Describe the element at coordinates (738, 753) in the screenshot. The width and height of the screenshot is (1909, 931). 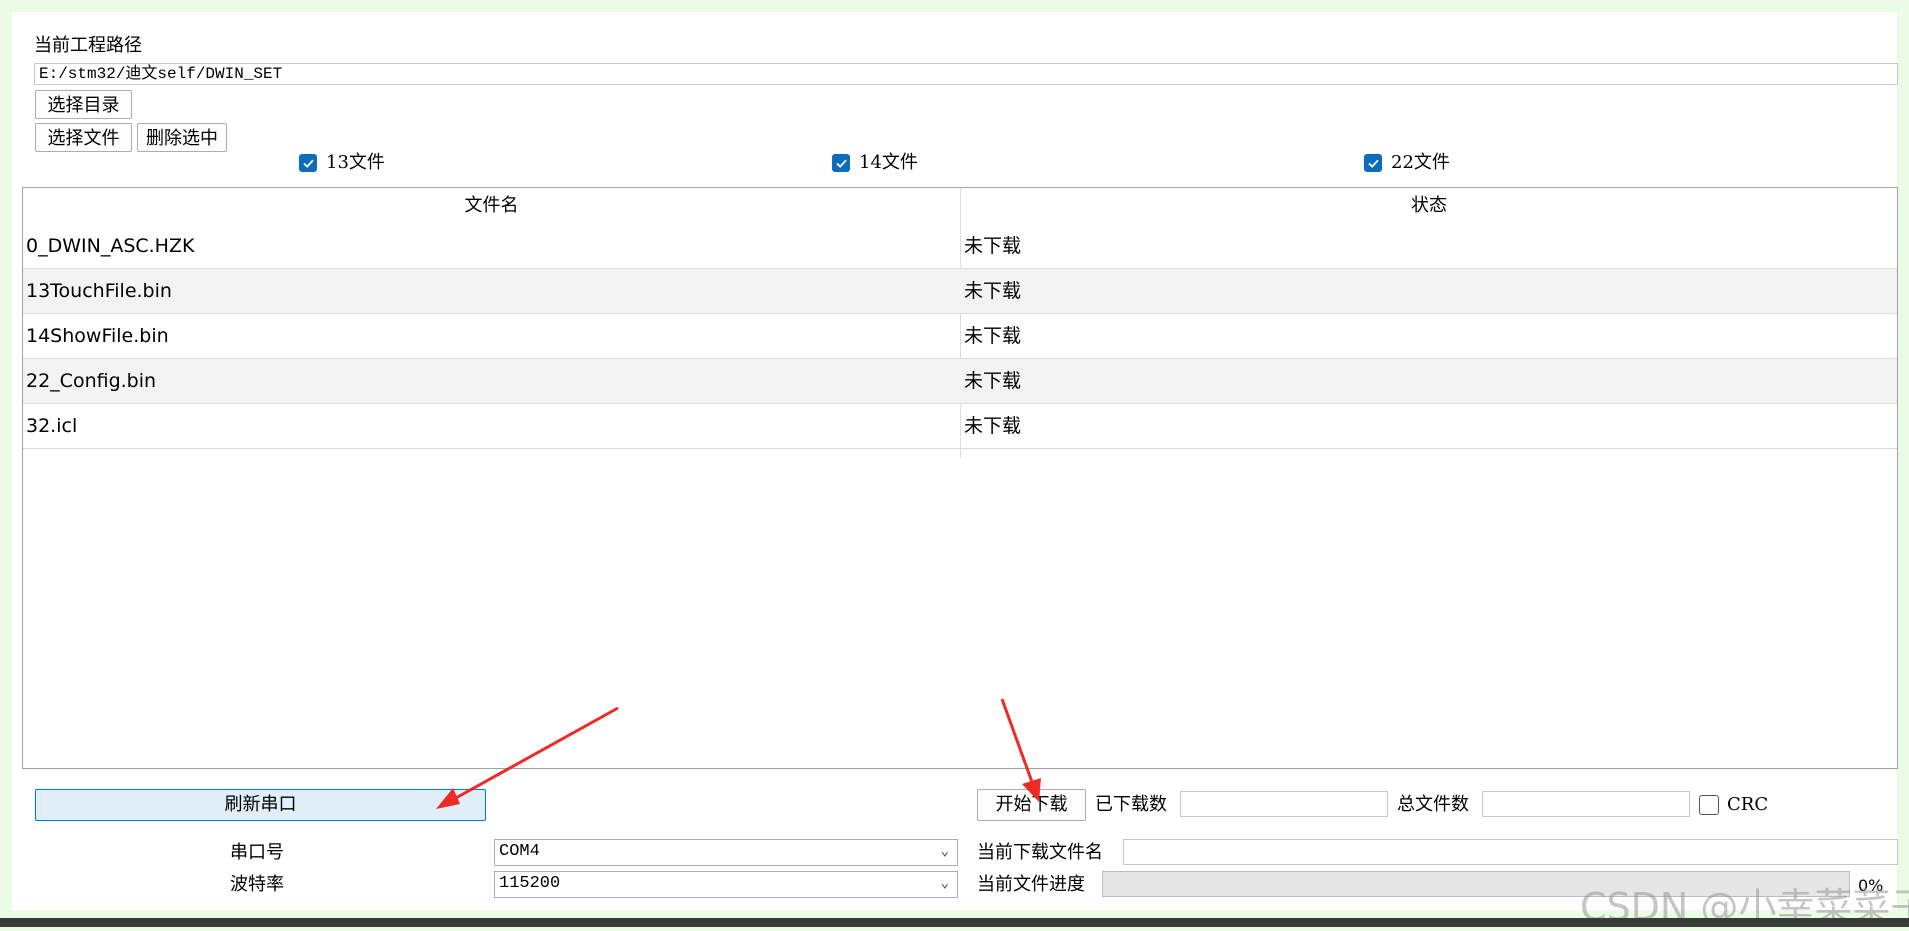
I see `annotation-arrows` at that location.